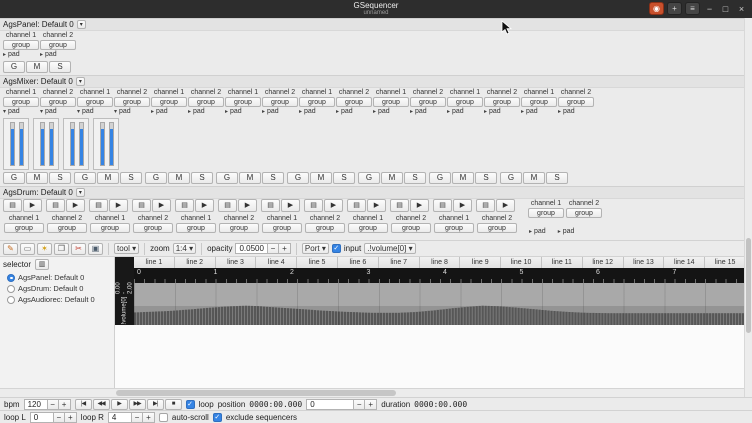  What do you see at coordinates (10, 248) in the screenshot?
I see `edit-pencil-tool: ✎` at bounding box center [10, 248].